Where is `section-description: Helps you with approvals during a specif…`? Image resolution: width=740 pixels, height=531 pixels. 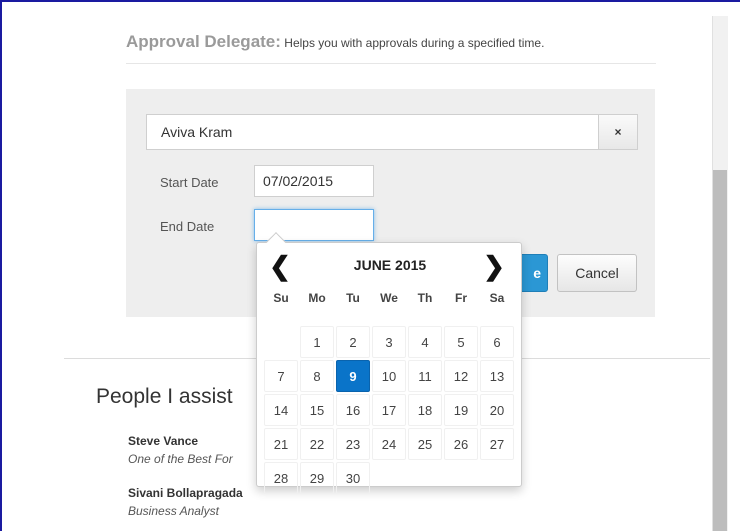 section-description: Helps you with approvals during a specif… is located at coordinates (414, 43).